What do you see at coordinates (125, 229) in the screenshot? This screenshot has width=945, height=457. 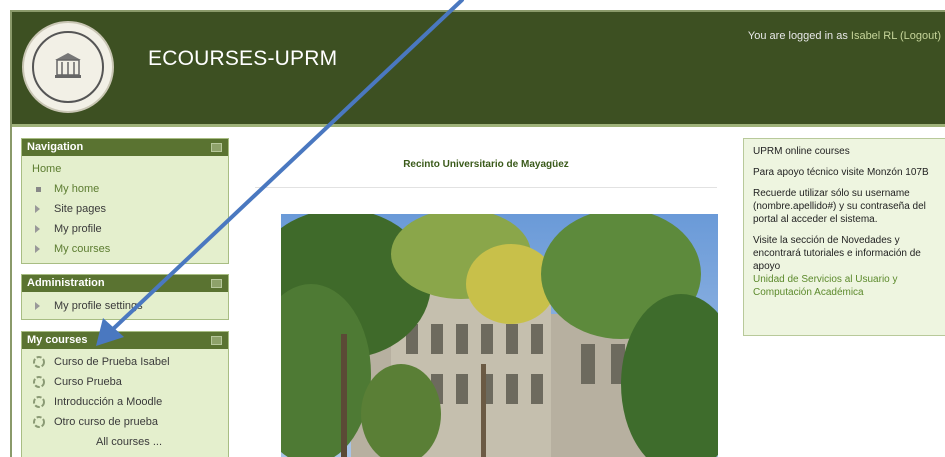 I see `nav-my-profile: My profile` at bounding box center [125, 229].